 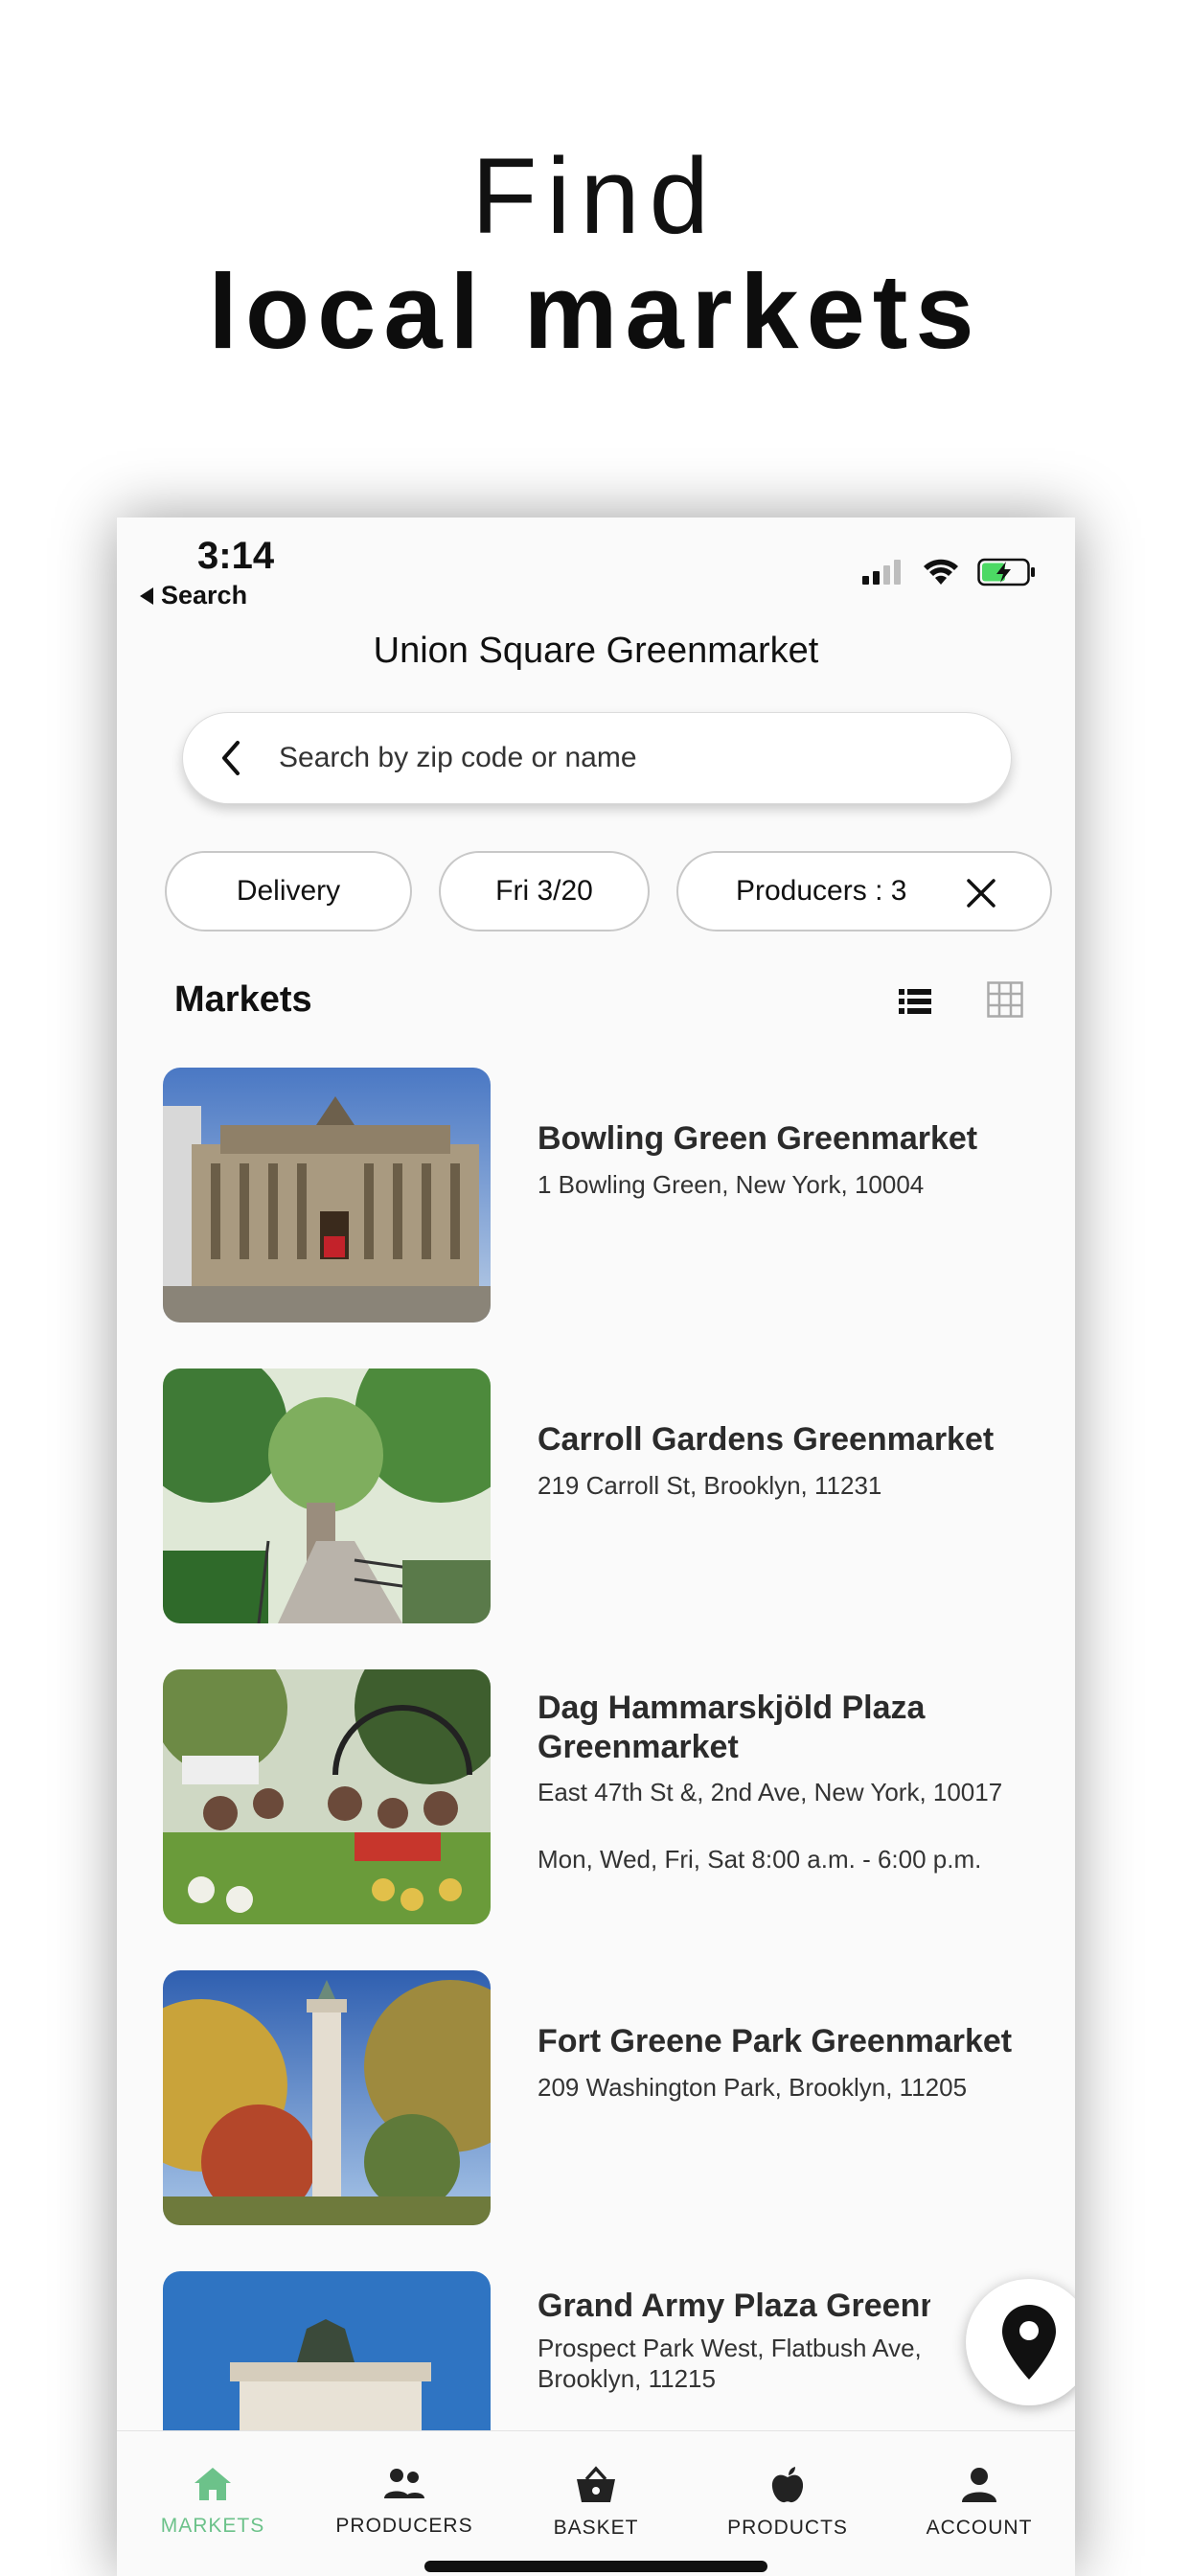 I want to click on back-to-search-link: Search, so click(x=194, y=595).